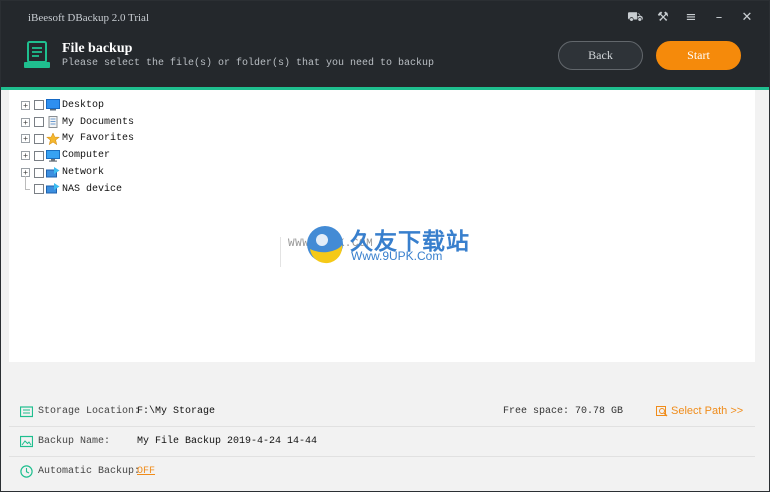 This screenshot has width=770, height=492. I want to click on watermark: WWW.9UPK.COM 久友下载站 Www.9UPK.Com, so click(386, 255).